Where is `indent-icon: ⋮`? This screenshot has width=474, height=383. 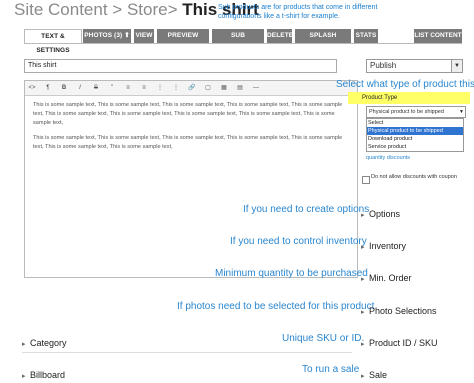
indent-icon: ⋮ is located at coordinates (176, 88).